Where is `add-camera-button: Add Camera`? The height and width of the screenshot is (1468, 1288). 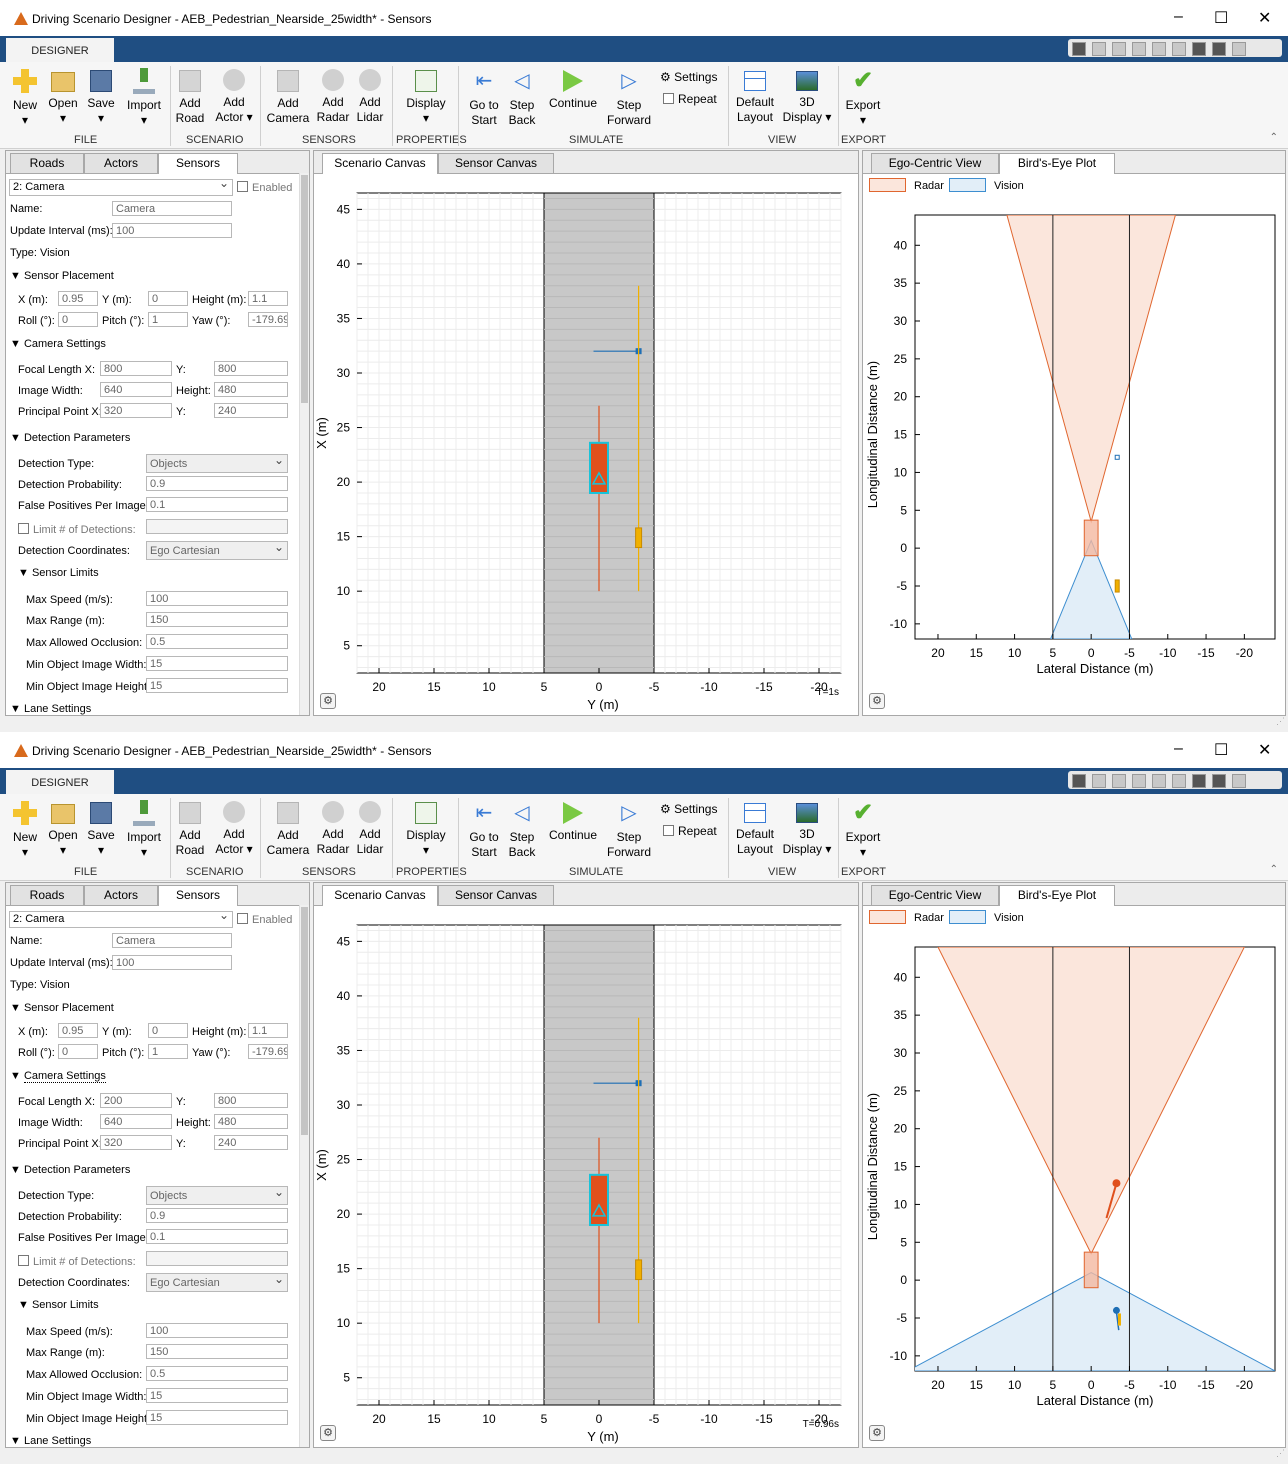
add-camera-button: Add Camera is located at coordinates (288, 96).